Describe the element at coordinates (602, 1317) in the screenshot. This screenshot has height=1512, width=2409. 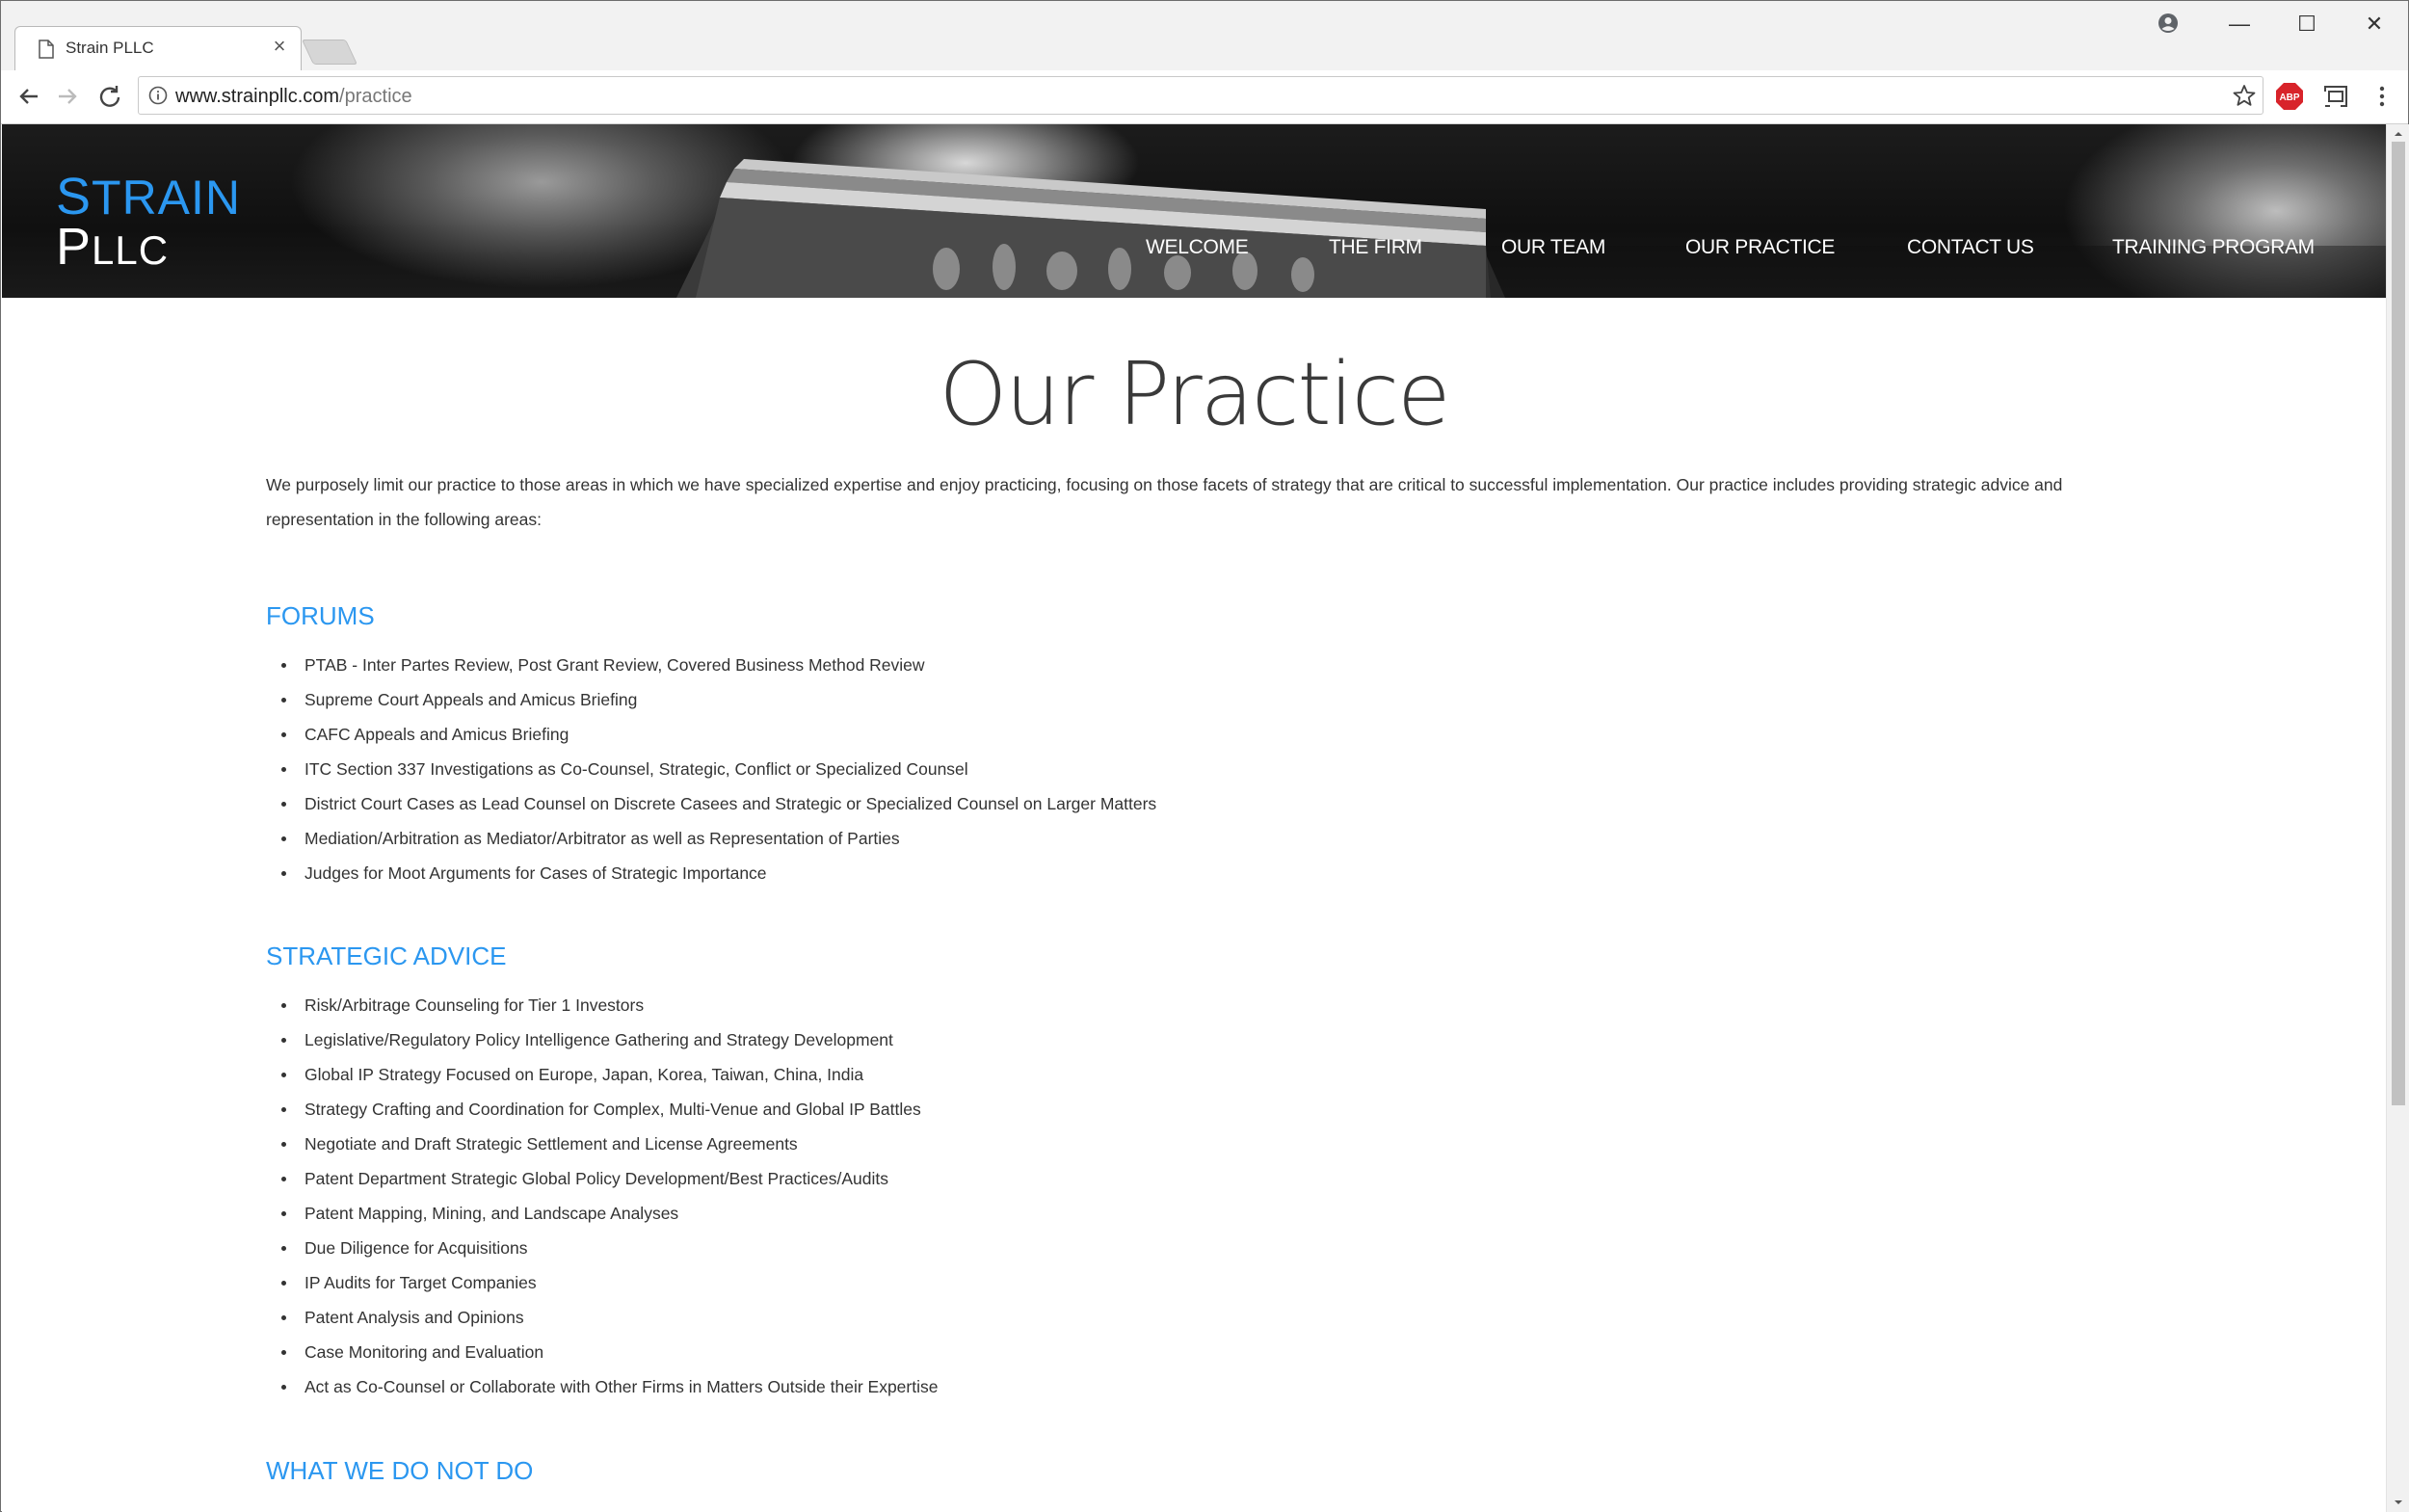
I see `list-item: Patent Analysis and Opinions` at that location.